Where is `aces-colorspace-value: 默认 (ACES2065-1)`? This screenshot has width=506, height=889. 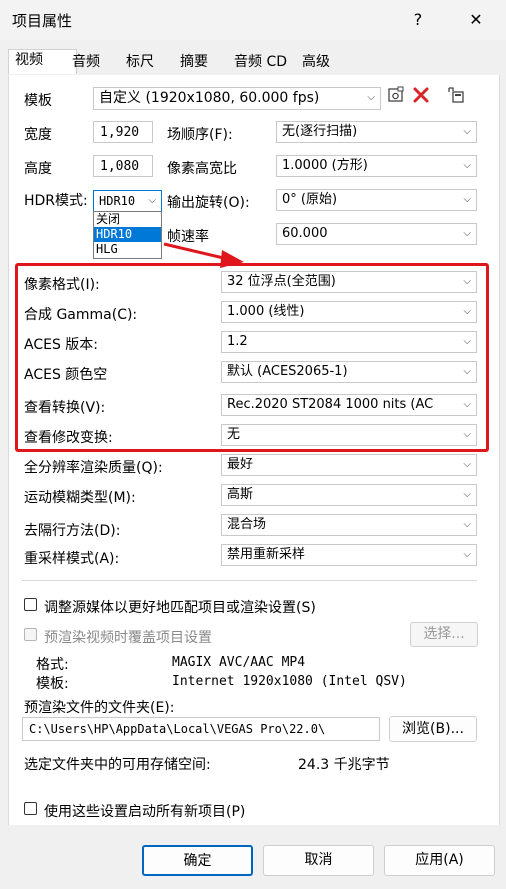
aces-colorspace-value: 默认 (ACES2065-1) is located at coordinates (287, 371).